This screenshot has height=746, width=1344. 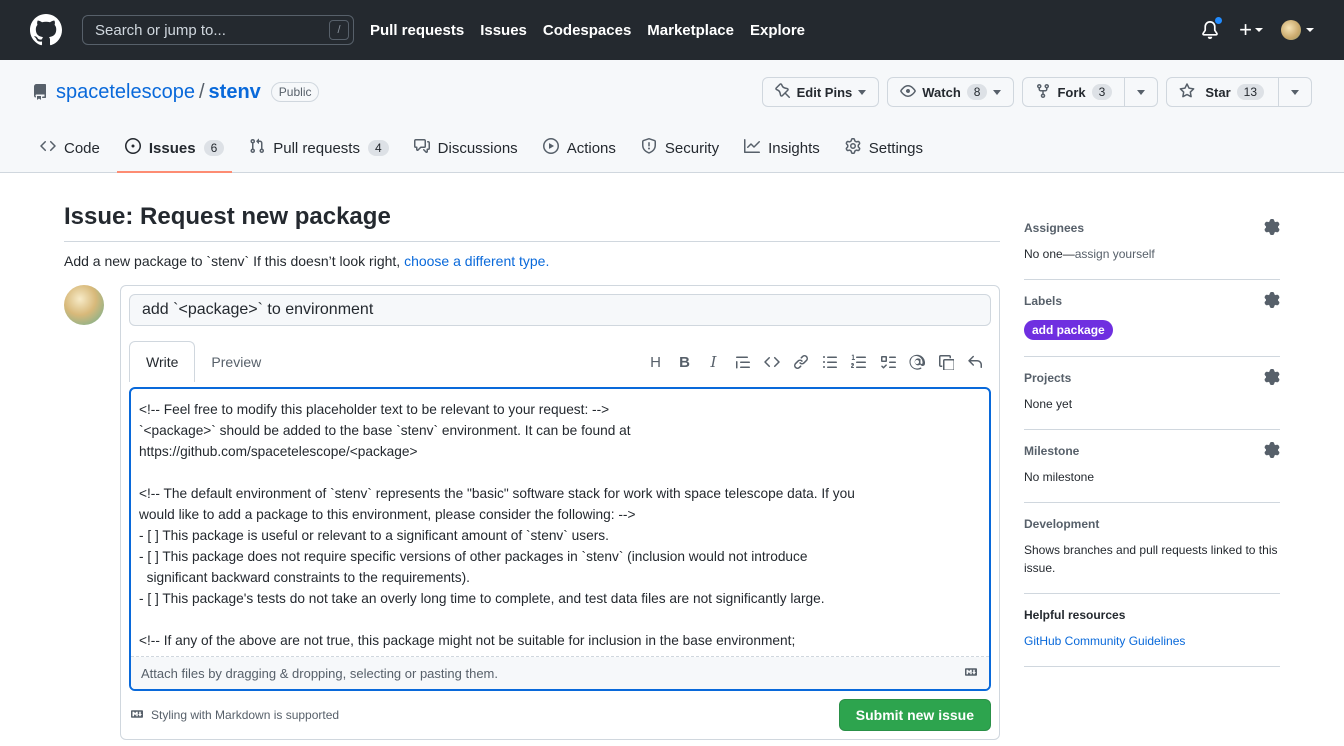 I want to click on pin-icon, so click(x=782, y=92).